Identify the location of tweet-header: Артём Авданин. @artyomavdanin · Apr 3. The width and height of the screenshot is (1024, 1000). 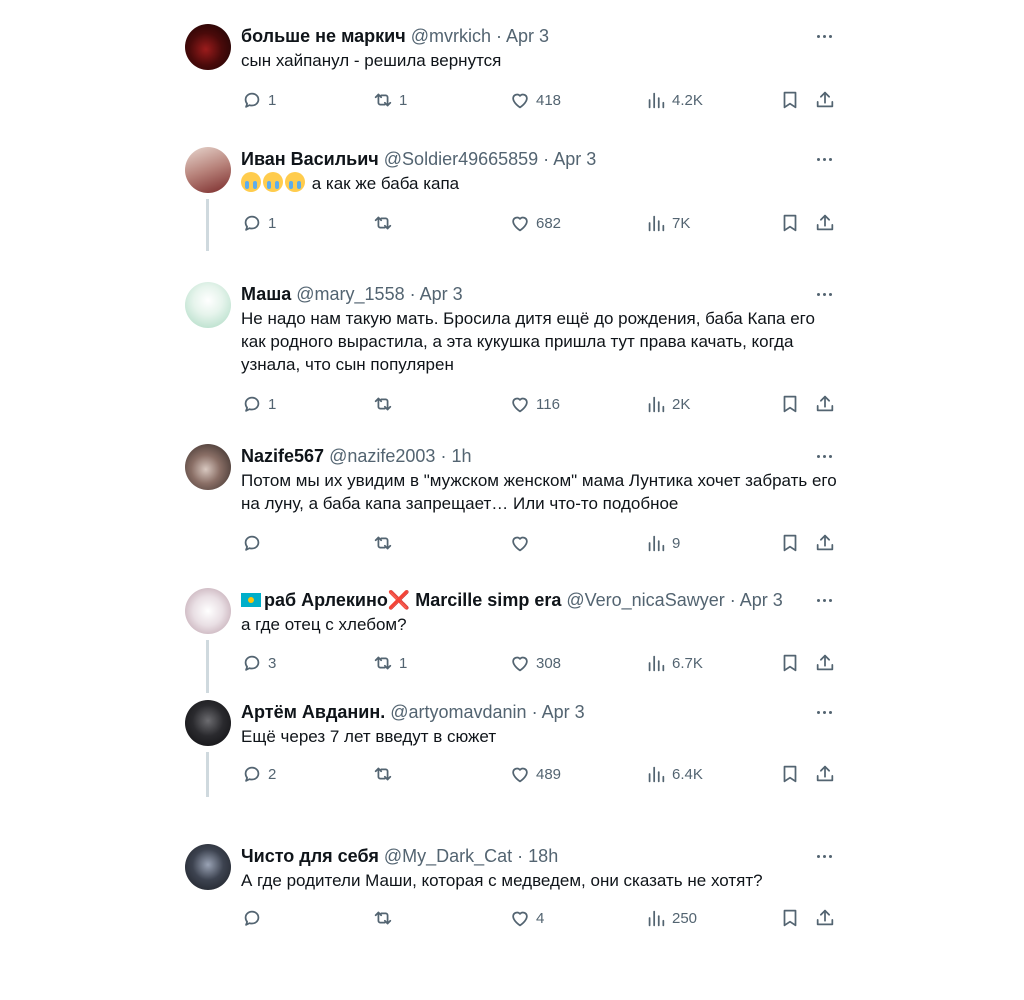
(413, 712).